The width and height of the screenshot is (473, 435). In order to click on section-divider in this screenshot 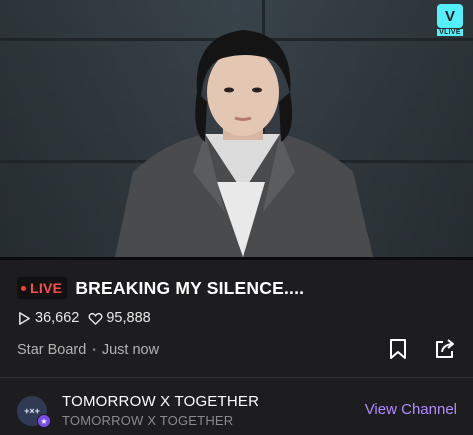, I will do `click(236, 377)`.